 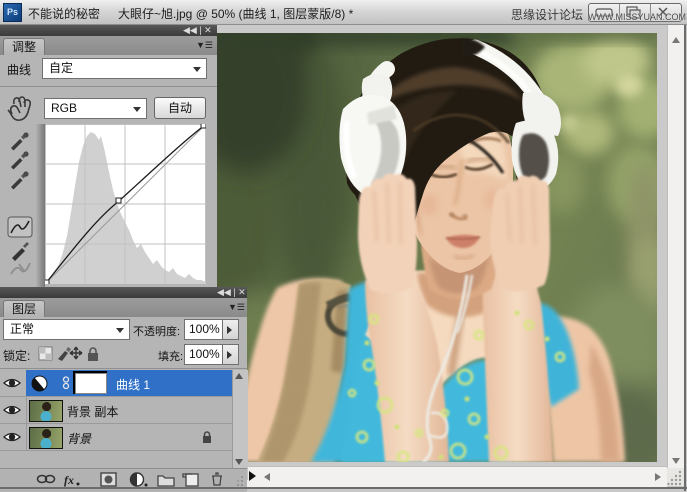 I want to click on svg-text: fx, so click(x=69, y=480).